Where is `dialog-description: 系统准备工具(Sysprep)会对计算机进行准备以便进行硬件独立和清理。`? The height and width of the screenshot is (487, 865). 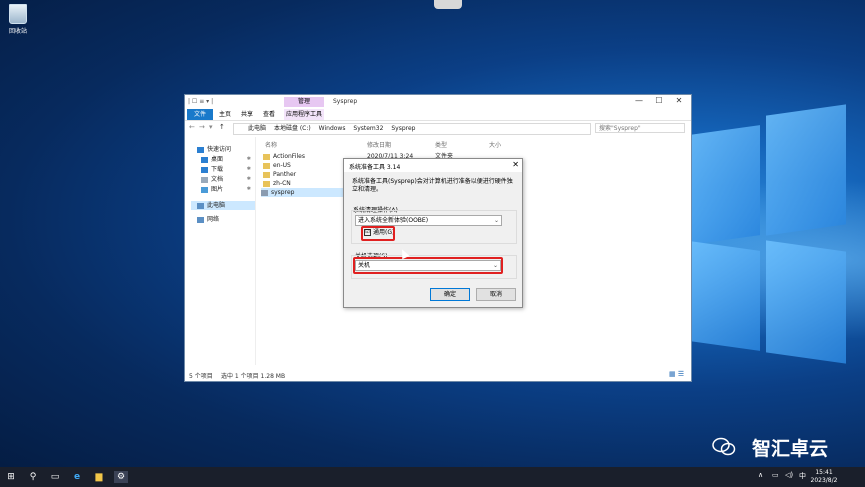 dialog-description: 系统准备工具(Sysprep)会对计算机进行准备以便进行硬件独立和清理。 is located at coordinates (432, 185).